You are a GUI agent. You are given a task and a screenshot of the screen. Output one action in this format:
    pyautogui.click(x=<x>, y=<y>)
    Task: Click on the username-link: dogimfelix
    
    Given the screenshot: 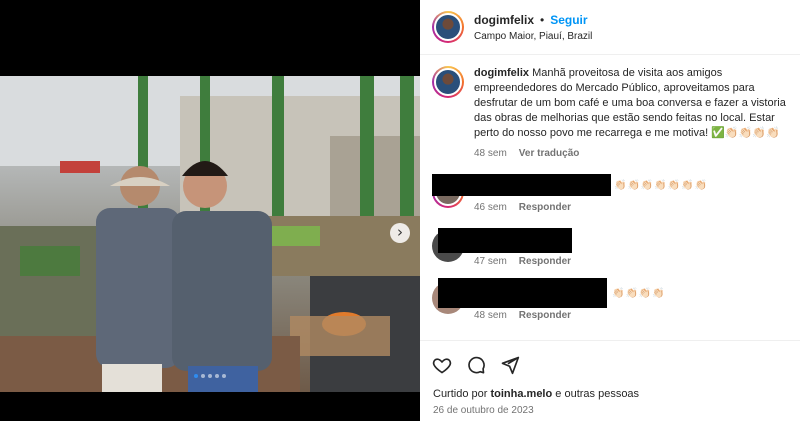 What is the action you would take?
    pyautogui.click(x=504, y=20)
    